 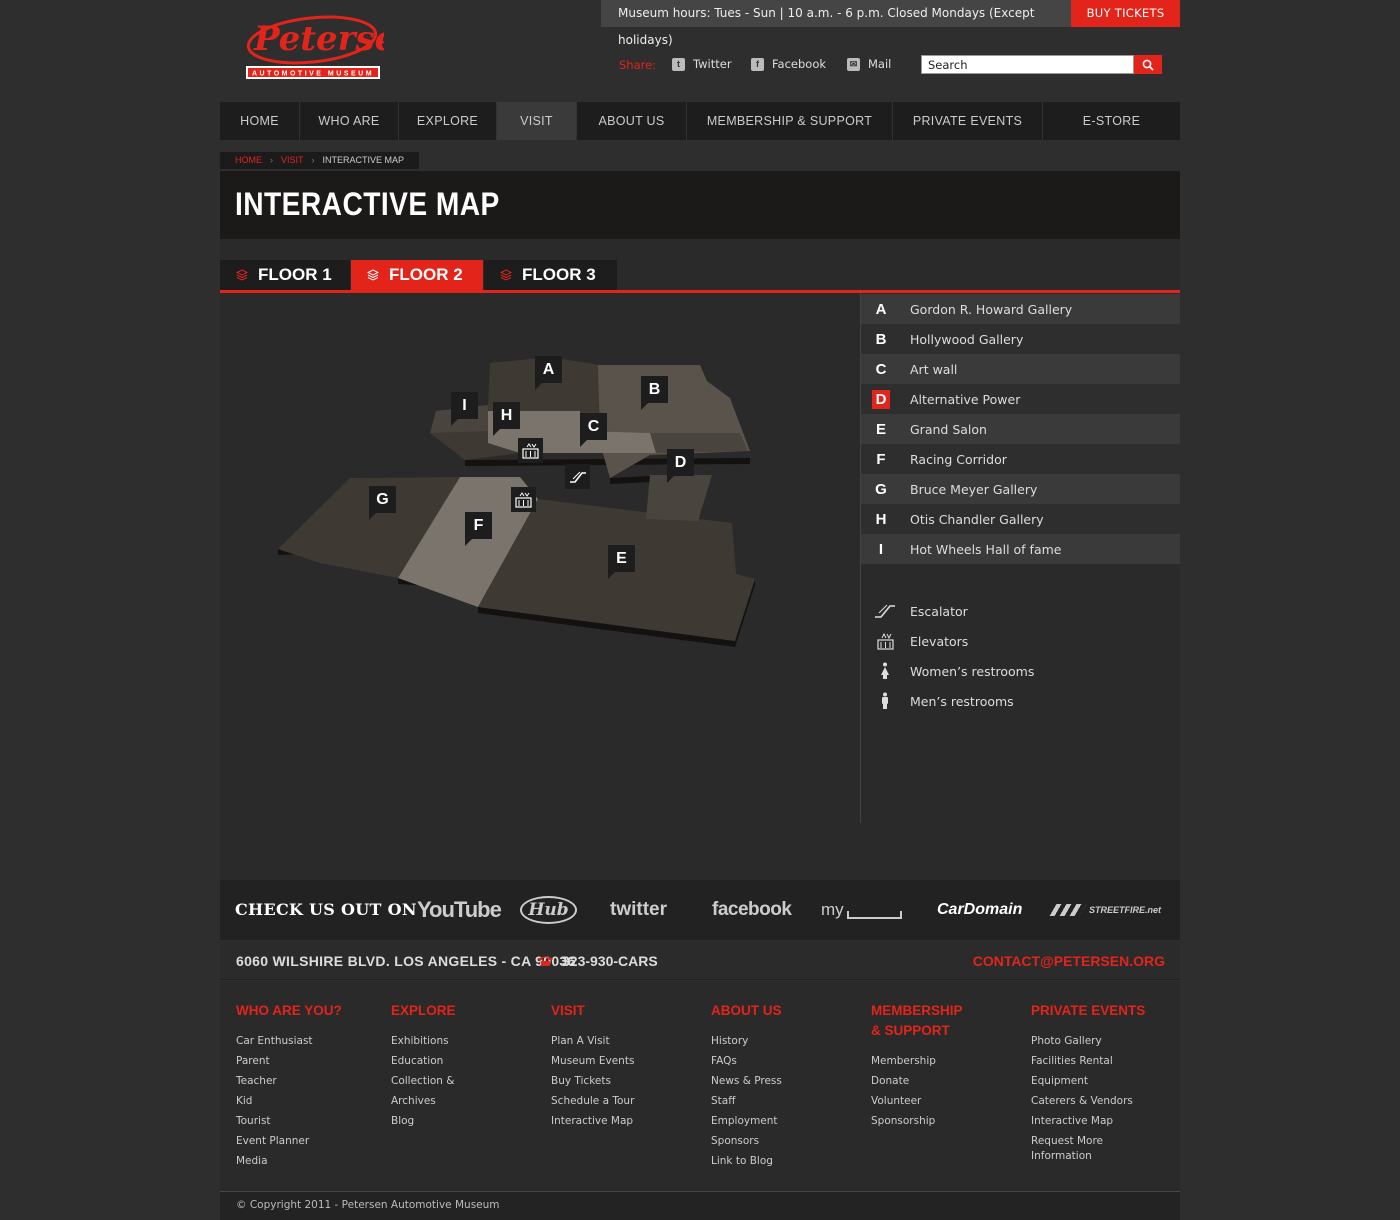 What do you see at coordinates (979, 910) in the screenshot?
I see `cardomain-logo: CarDomain` at bounding box center [979, 910].